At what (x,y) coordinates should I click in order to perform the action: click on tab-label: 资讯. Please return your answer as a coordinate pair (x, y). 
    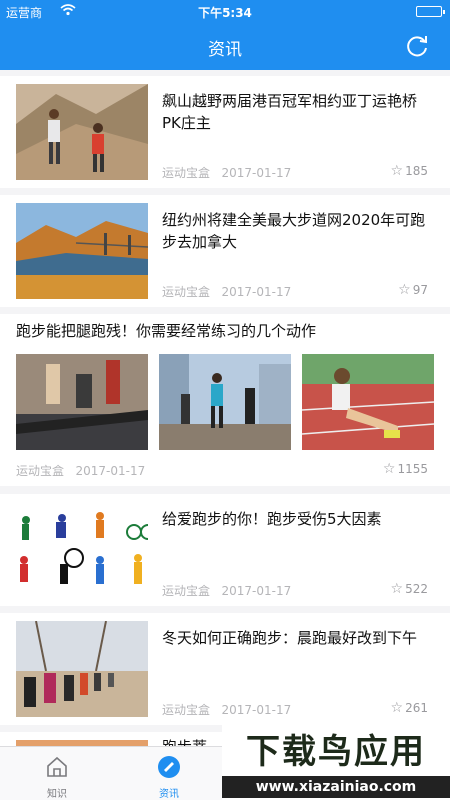
    Looking at the image, I should click on (169, 794).